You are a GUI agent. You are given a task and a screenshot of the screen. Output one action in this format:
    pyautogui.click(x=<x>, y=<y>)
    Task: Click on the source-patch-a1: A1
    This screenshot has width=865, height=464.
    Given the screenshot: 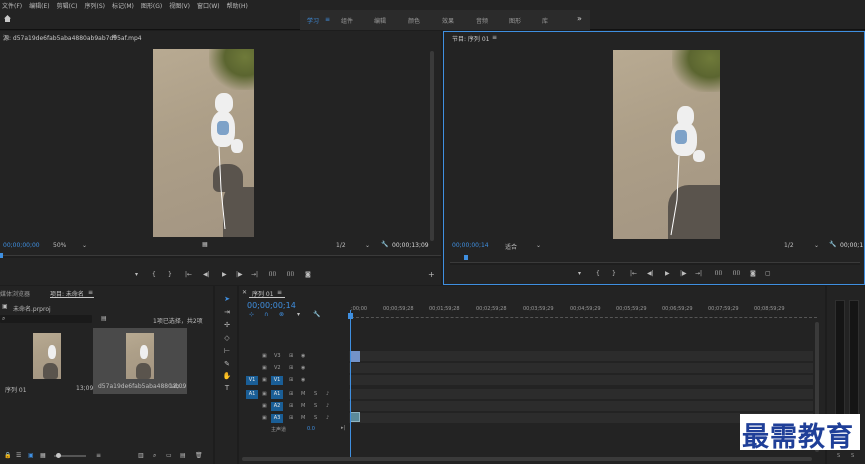 What is the action you would take?
    pyautogui.click(x=252, y=394)
    